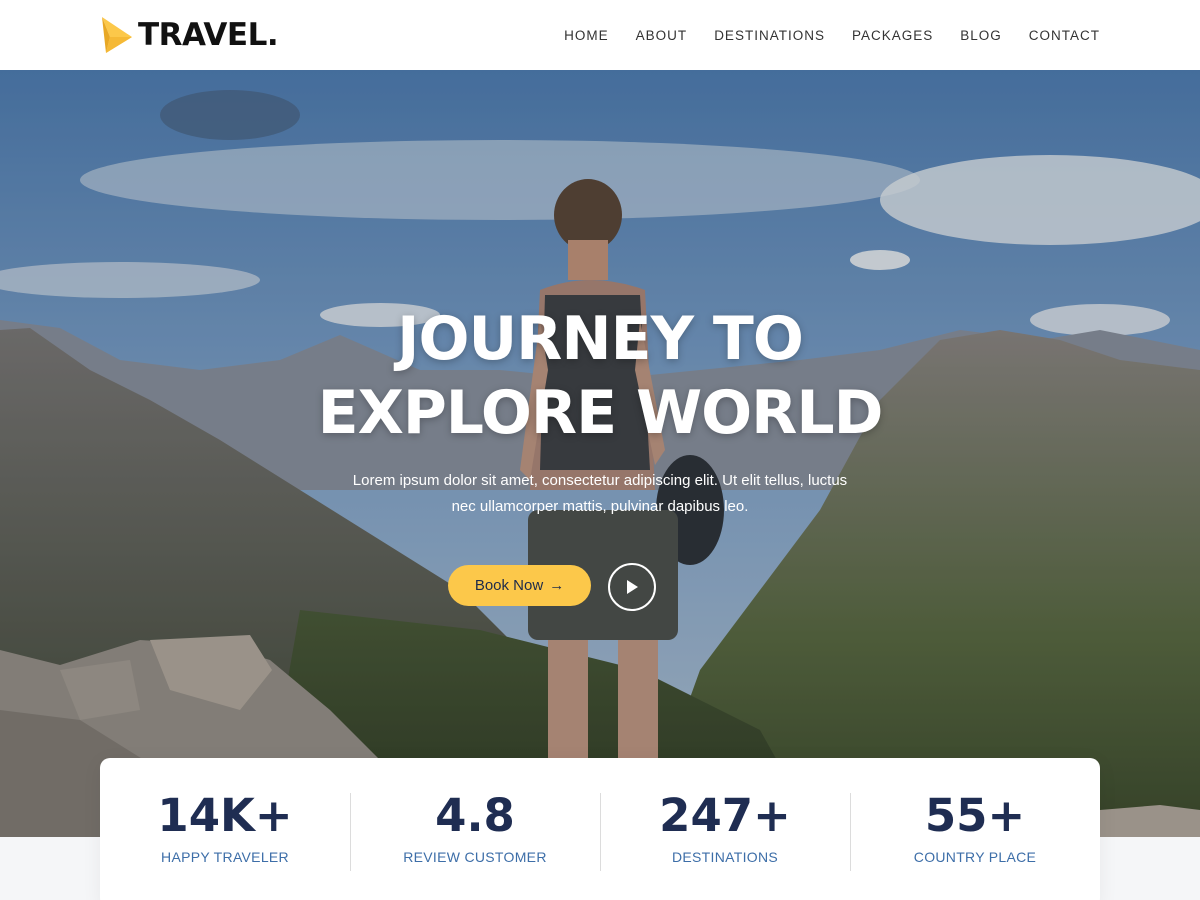 Image resolution: width=1200 pixels, height=900 pixels. I want to click on stat-destinations: 247+ DESTINATIONS, so click(725, 829).